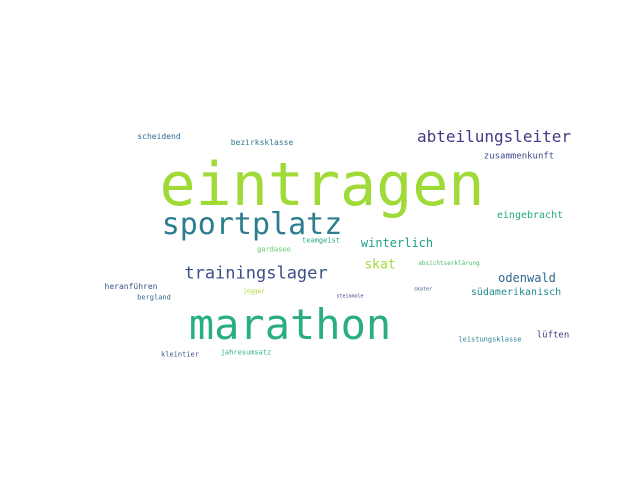  What do you see at coordinates (252, 224) in the screenshot?
I see `word-sportplatz: sportplatz` at bounding box center [252, 224].